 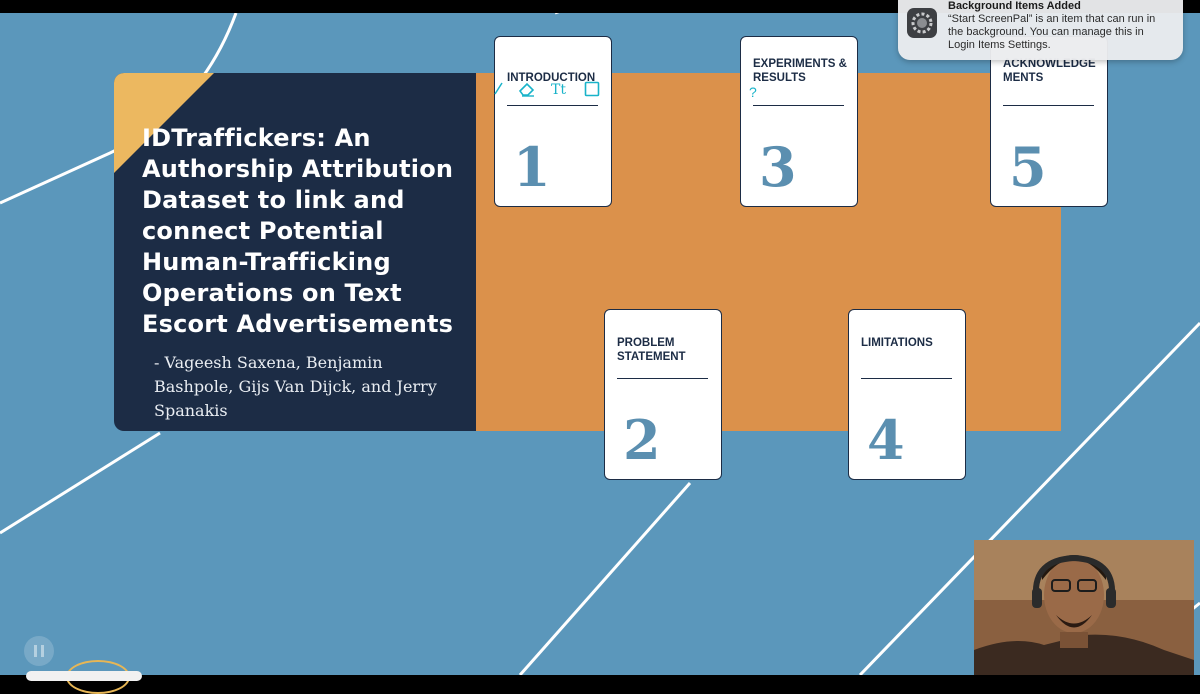 What do you see at coordinates (499, 90) in the screenshot?
I see `pen-icon` at bounding box center [499, 90].